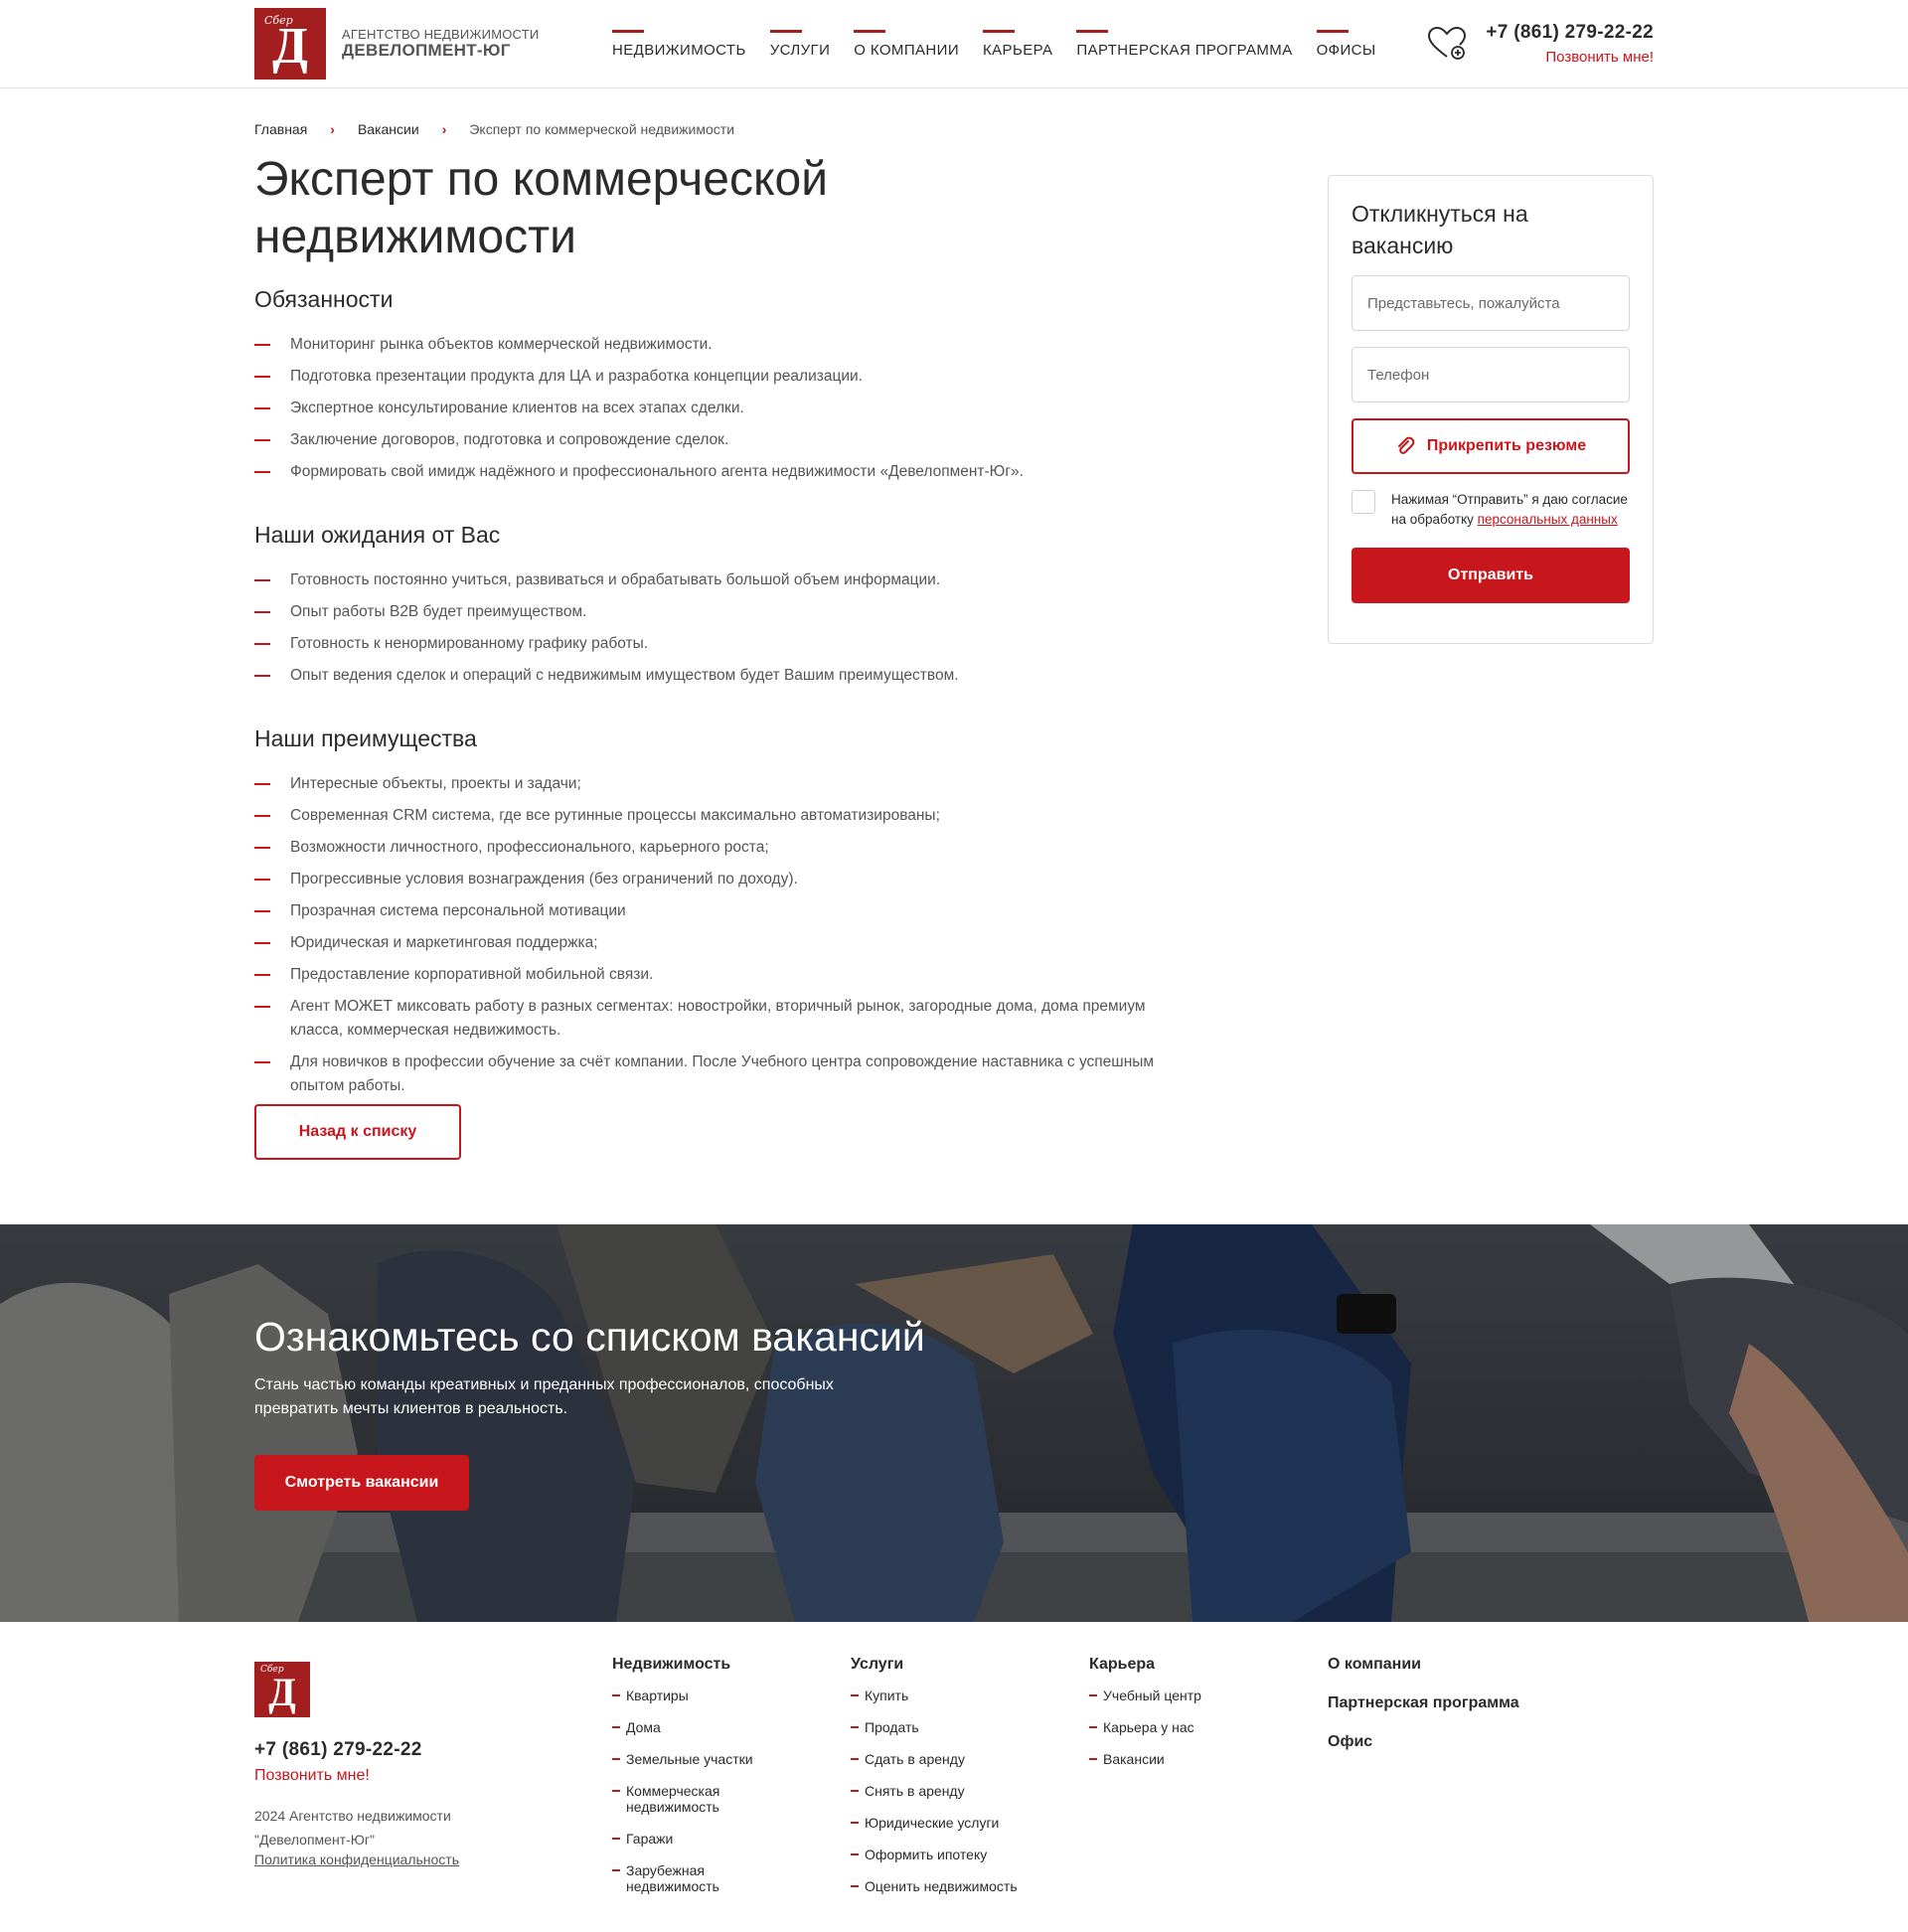 This screenshot has width=1908, height=1932. What do you see at coordinates (906, 44) in the screenshot?
I see `nav-item-company: О КОМПАНИИ` at bounding box center [906, 44].